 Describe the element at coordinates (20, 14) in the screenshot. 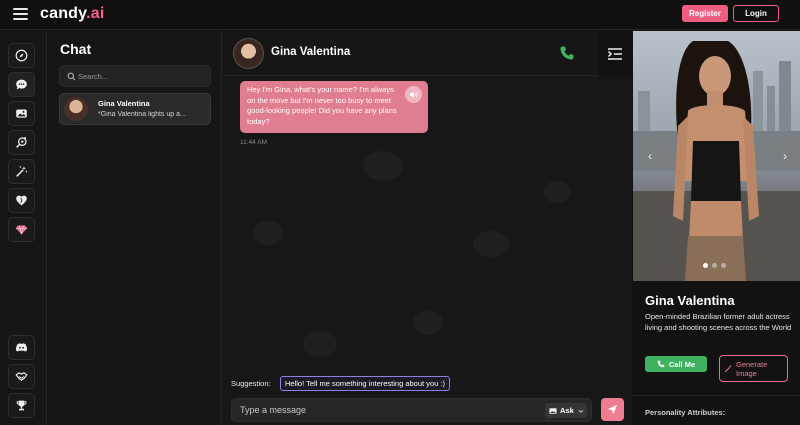

I see `hamburger-menu-icon` at that location.